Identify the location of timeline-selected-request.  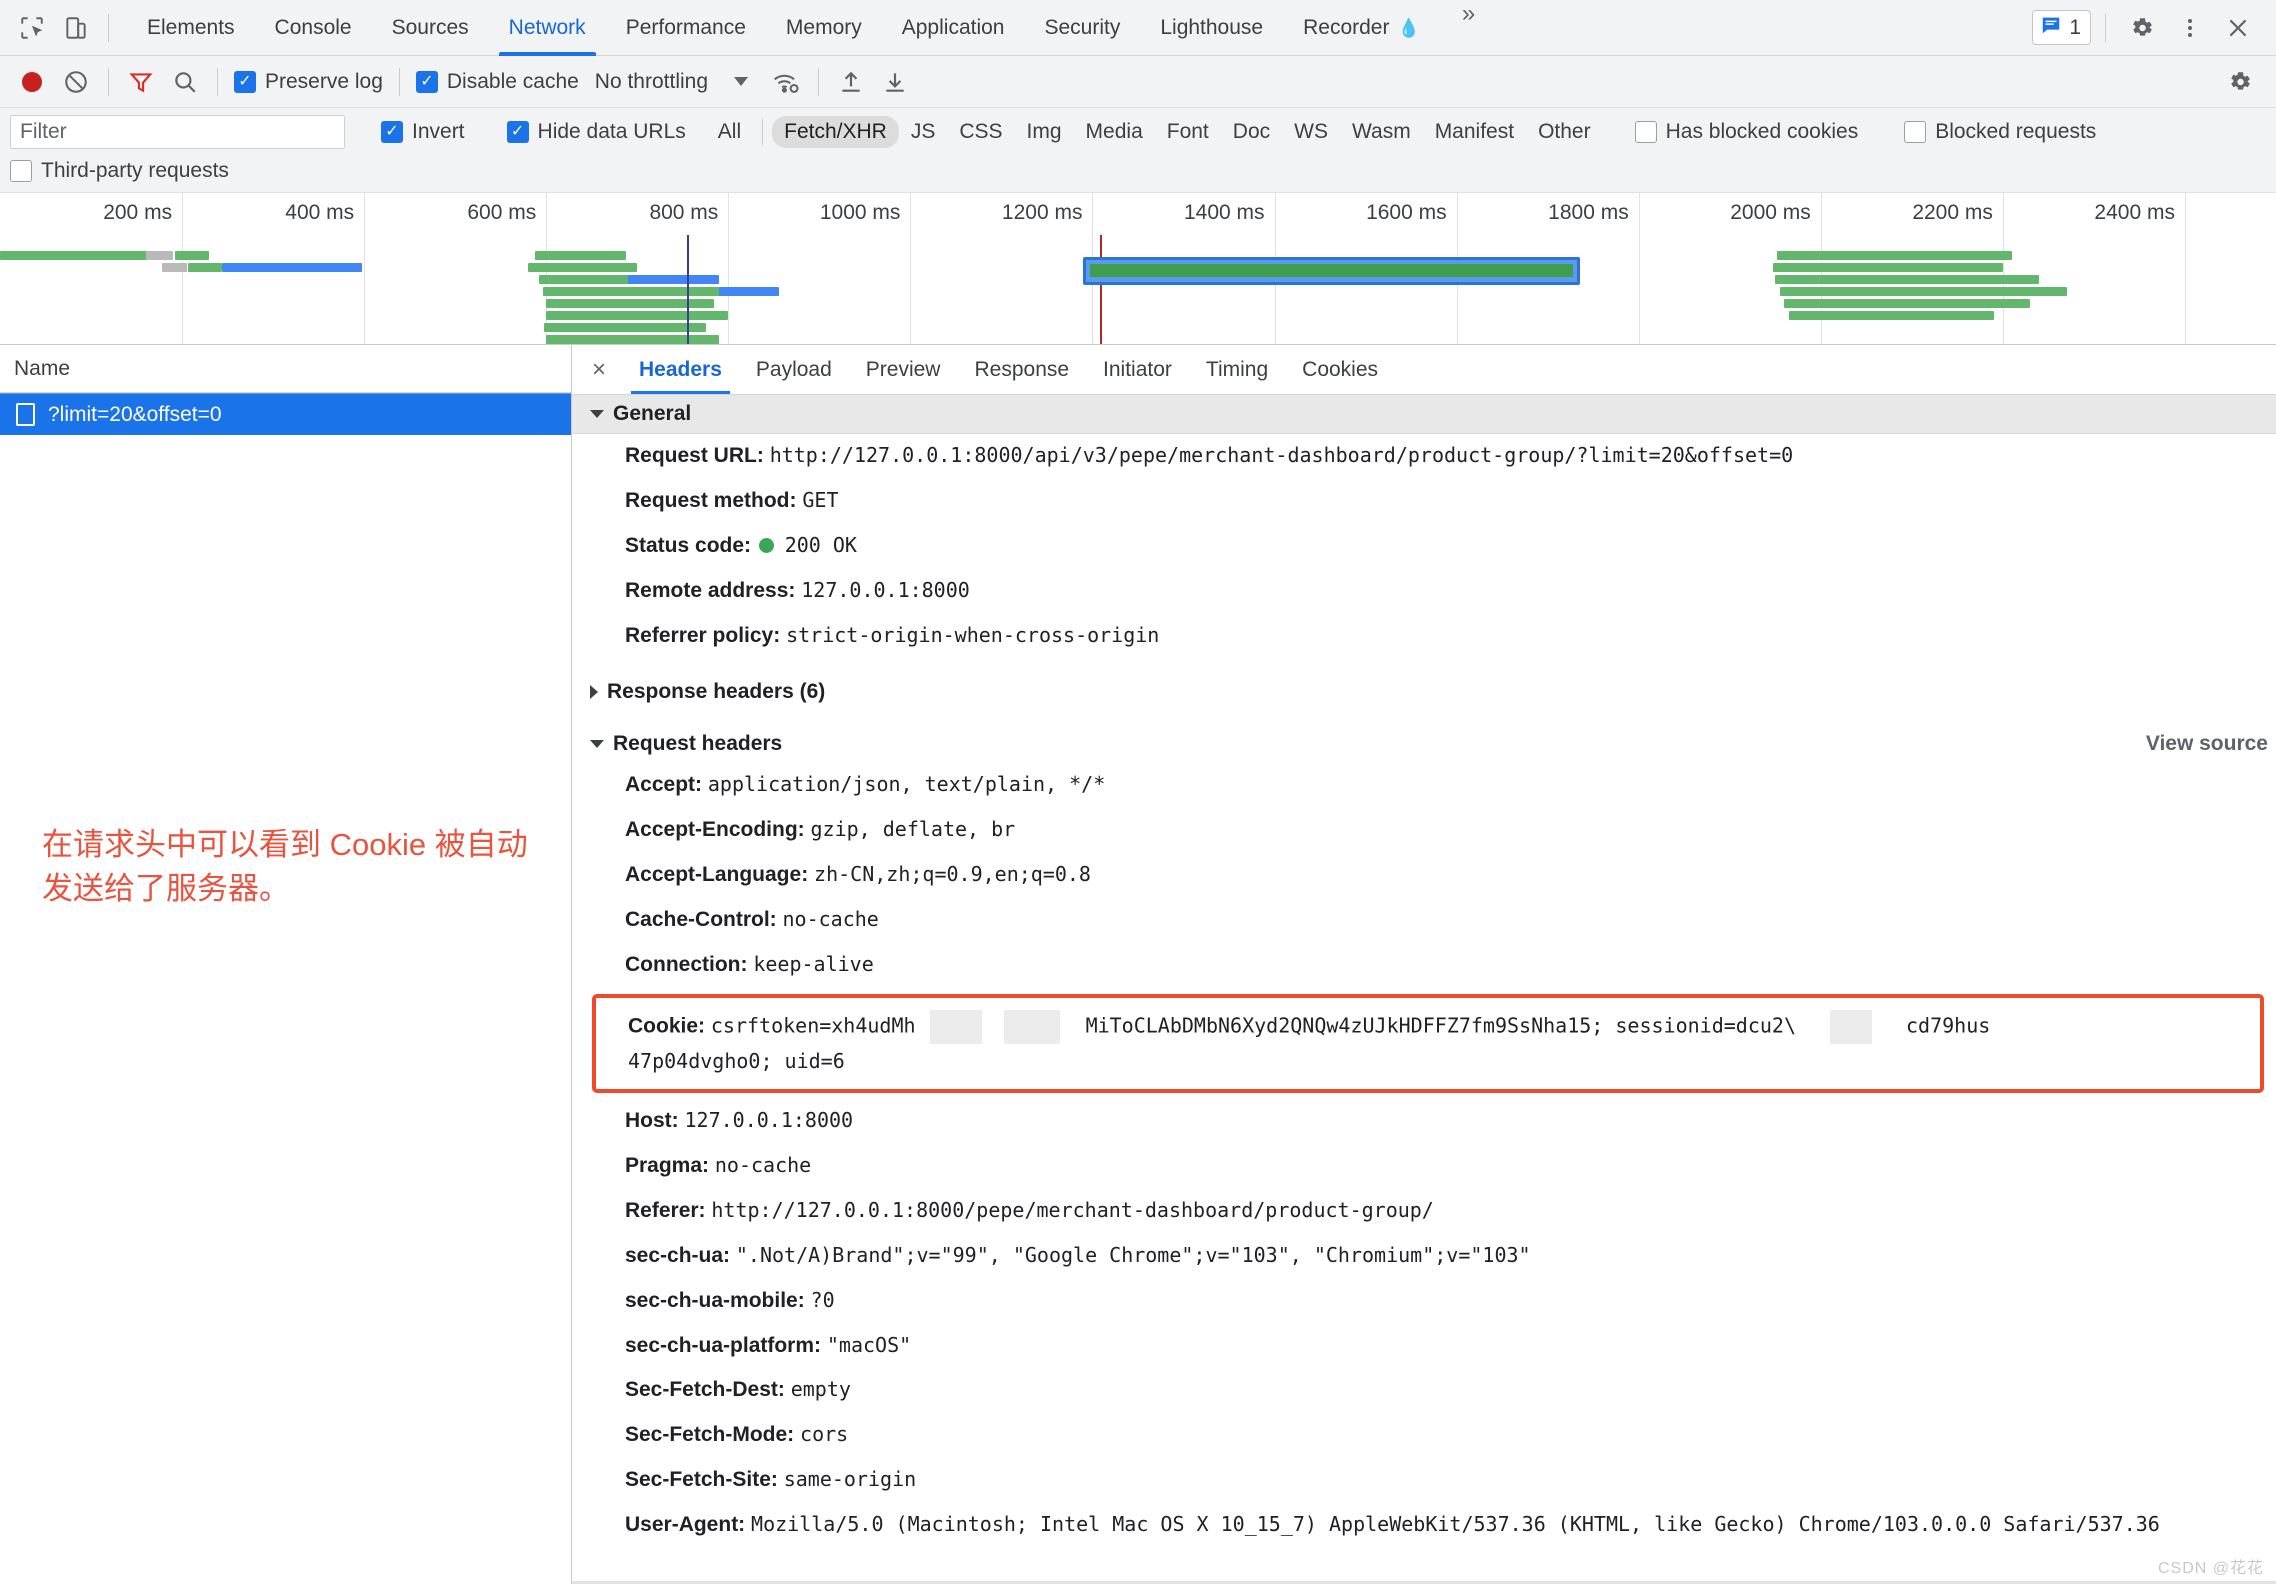
(1331, 271).